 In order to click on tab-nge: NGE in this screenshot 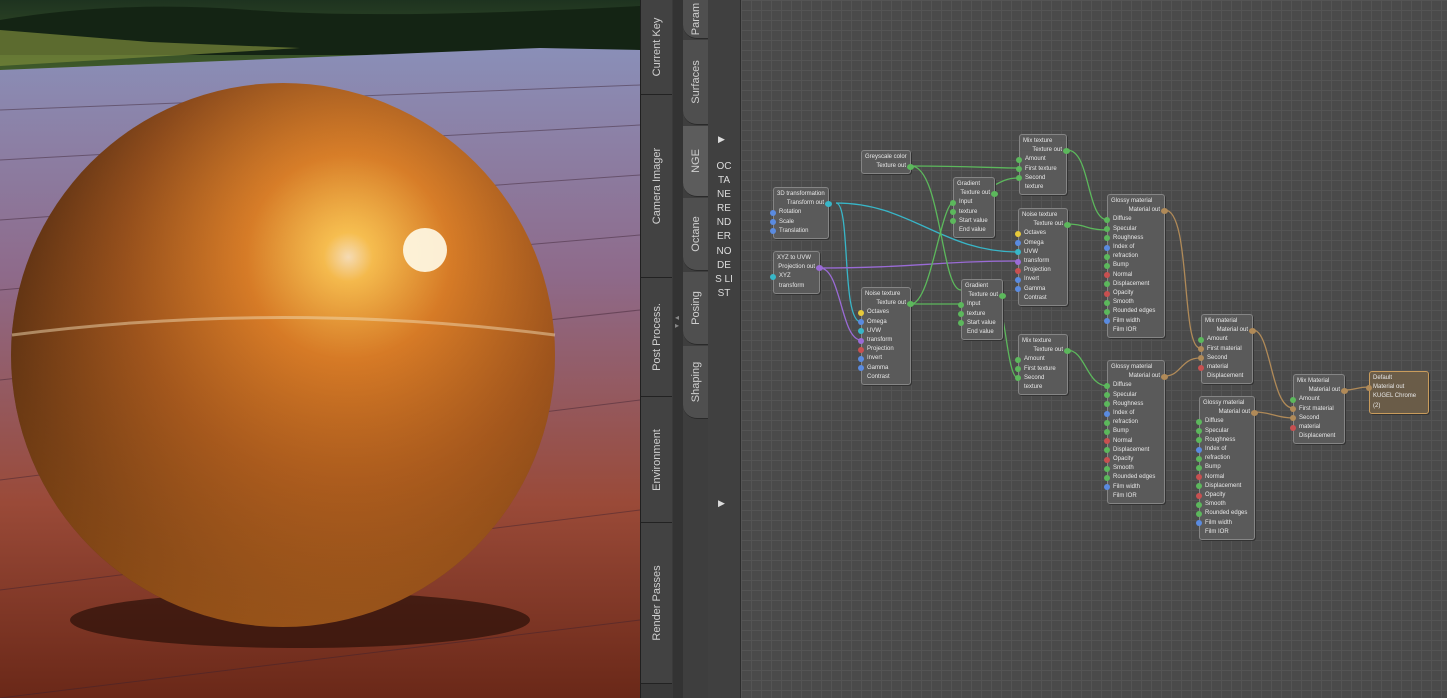, I will do `click(695, 161)`.